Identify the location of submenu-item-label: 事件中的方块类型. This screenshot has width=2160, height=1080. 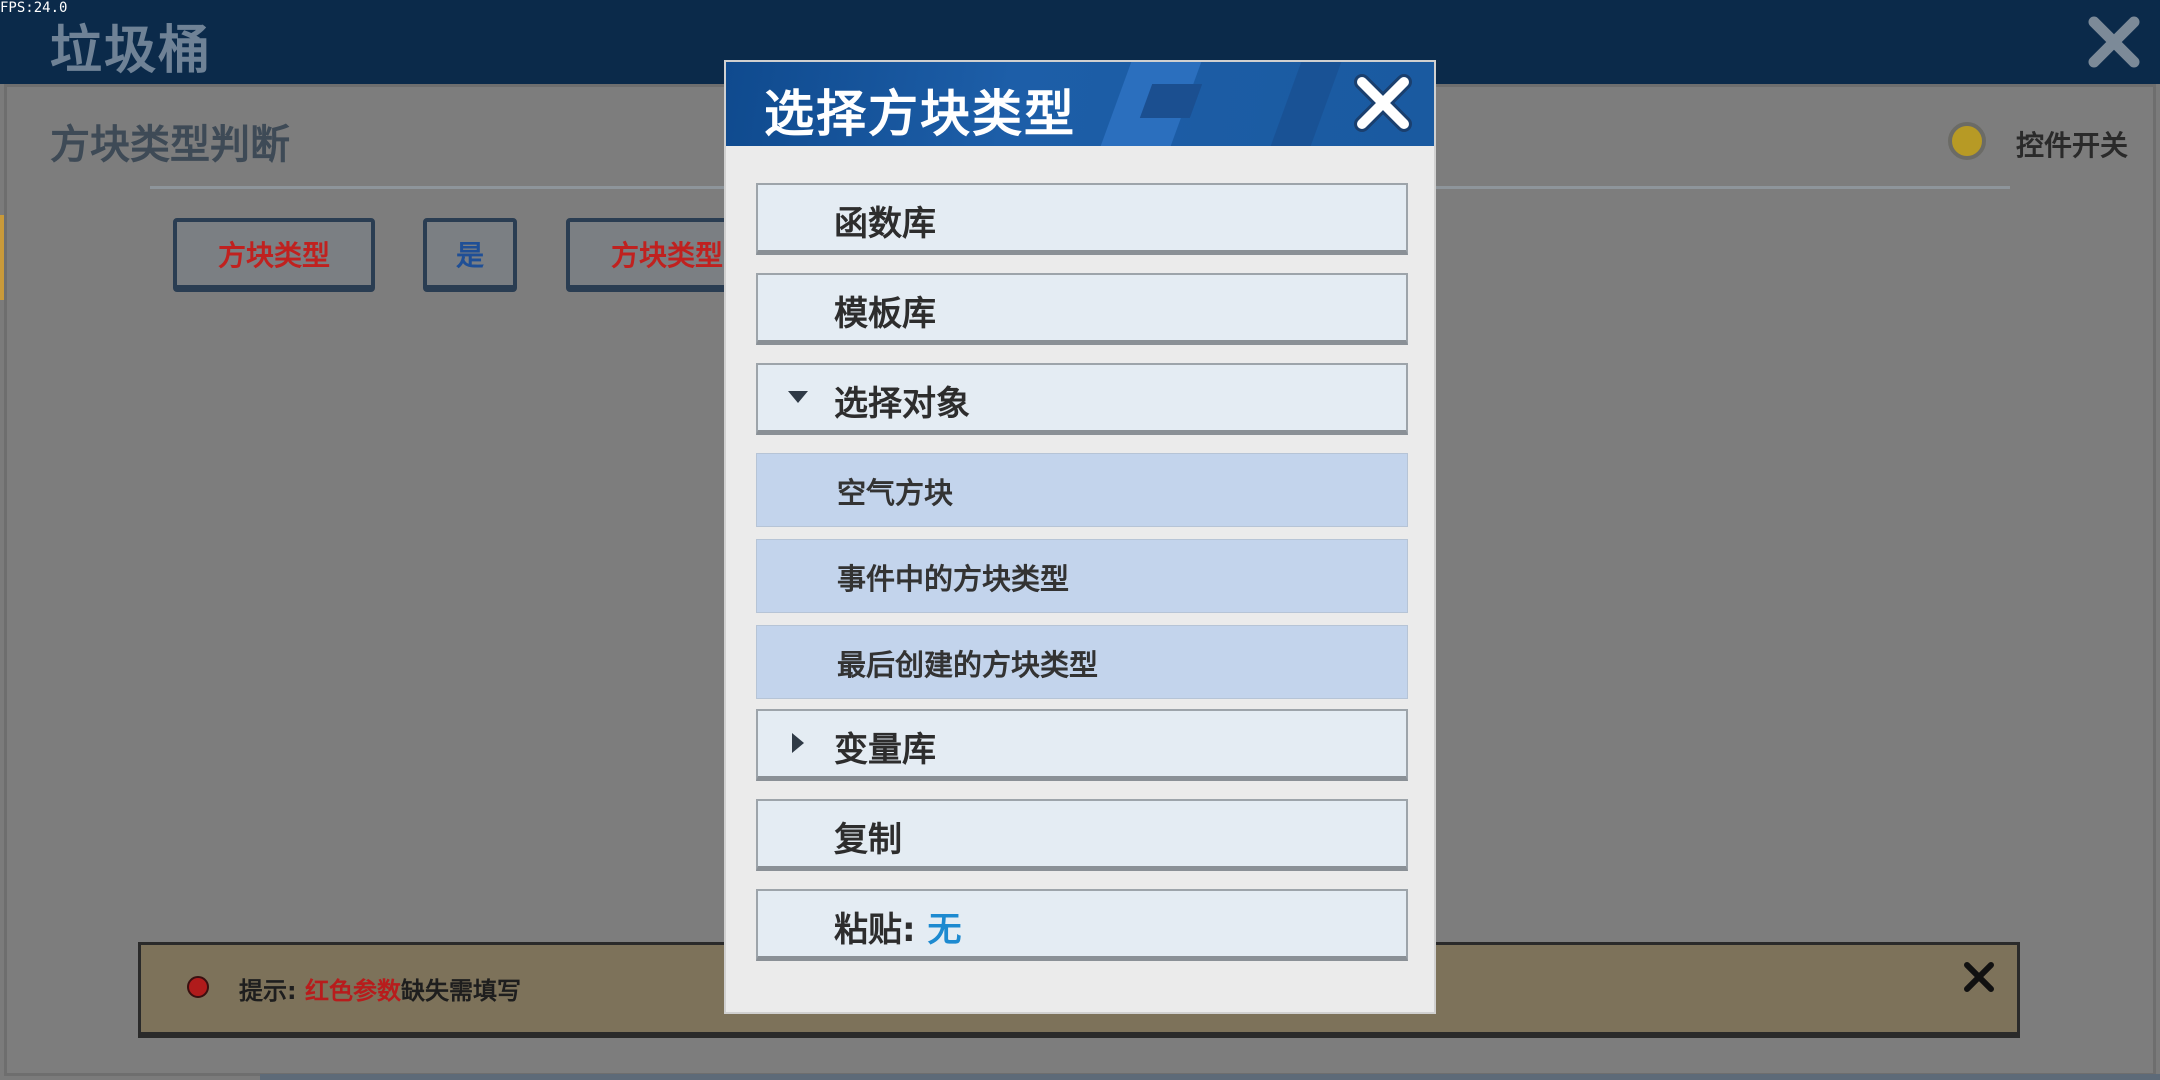
(953, 579).